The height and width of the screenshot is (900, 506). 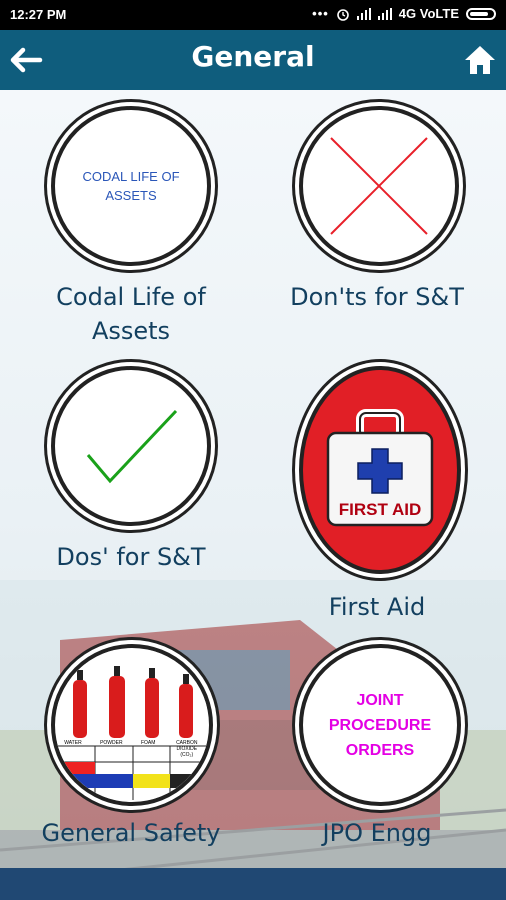 I want to click on fire-extinguishers-icon: WATER POWDER FOAM CARBON DIOXIDE (CO₂), so click(x=132, y=725).